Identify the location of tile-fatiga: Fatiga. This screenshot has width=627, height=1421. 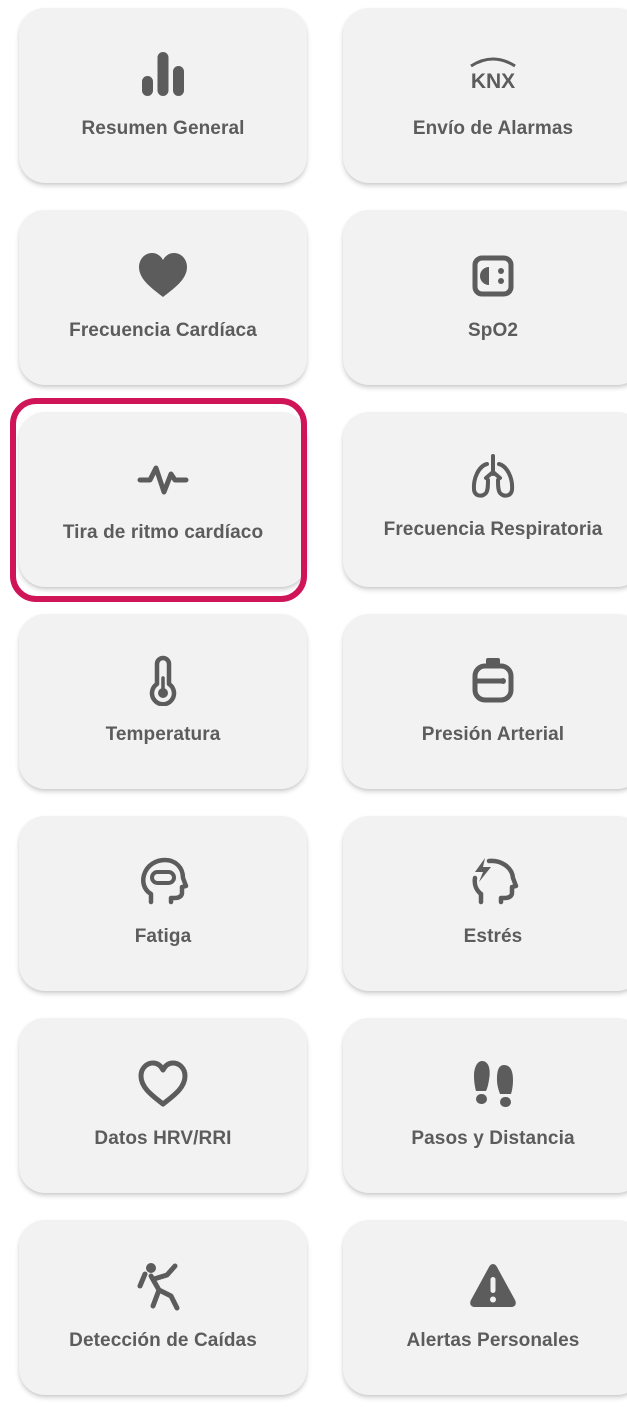
(163, 903).